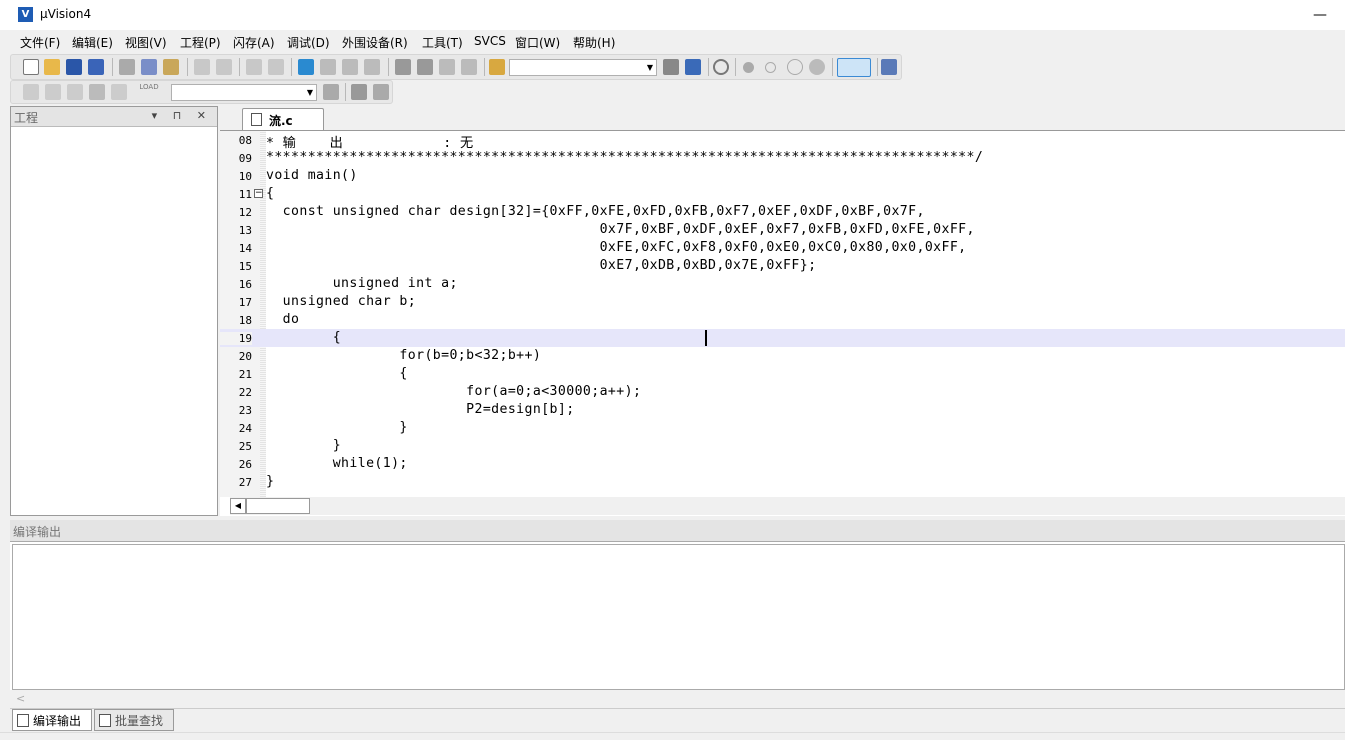 Image resolution: width=1345 pixels, height=740 pixels. I want to click on open-folder-icon, so click(52, 67).